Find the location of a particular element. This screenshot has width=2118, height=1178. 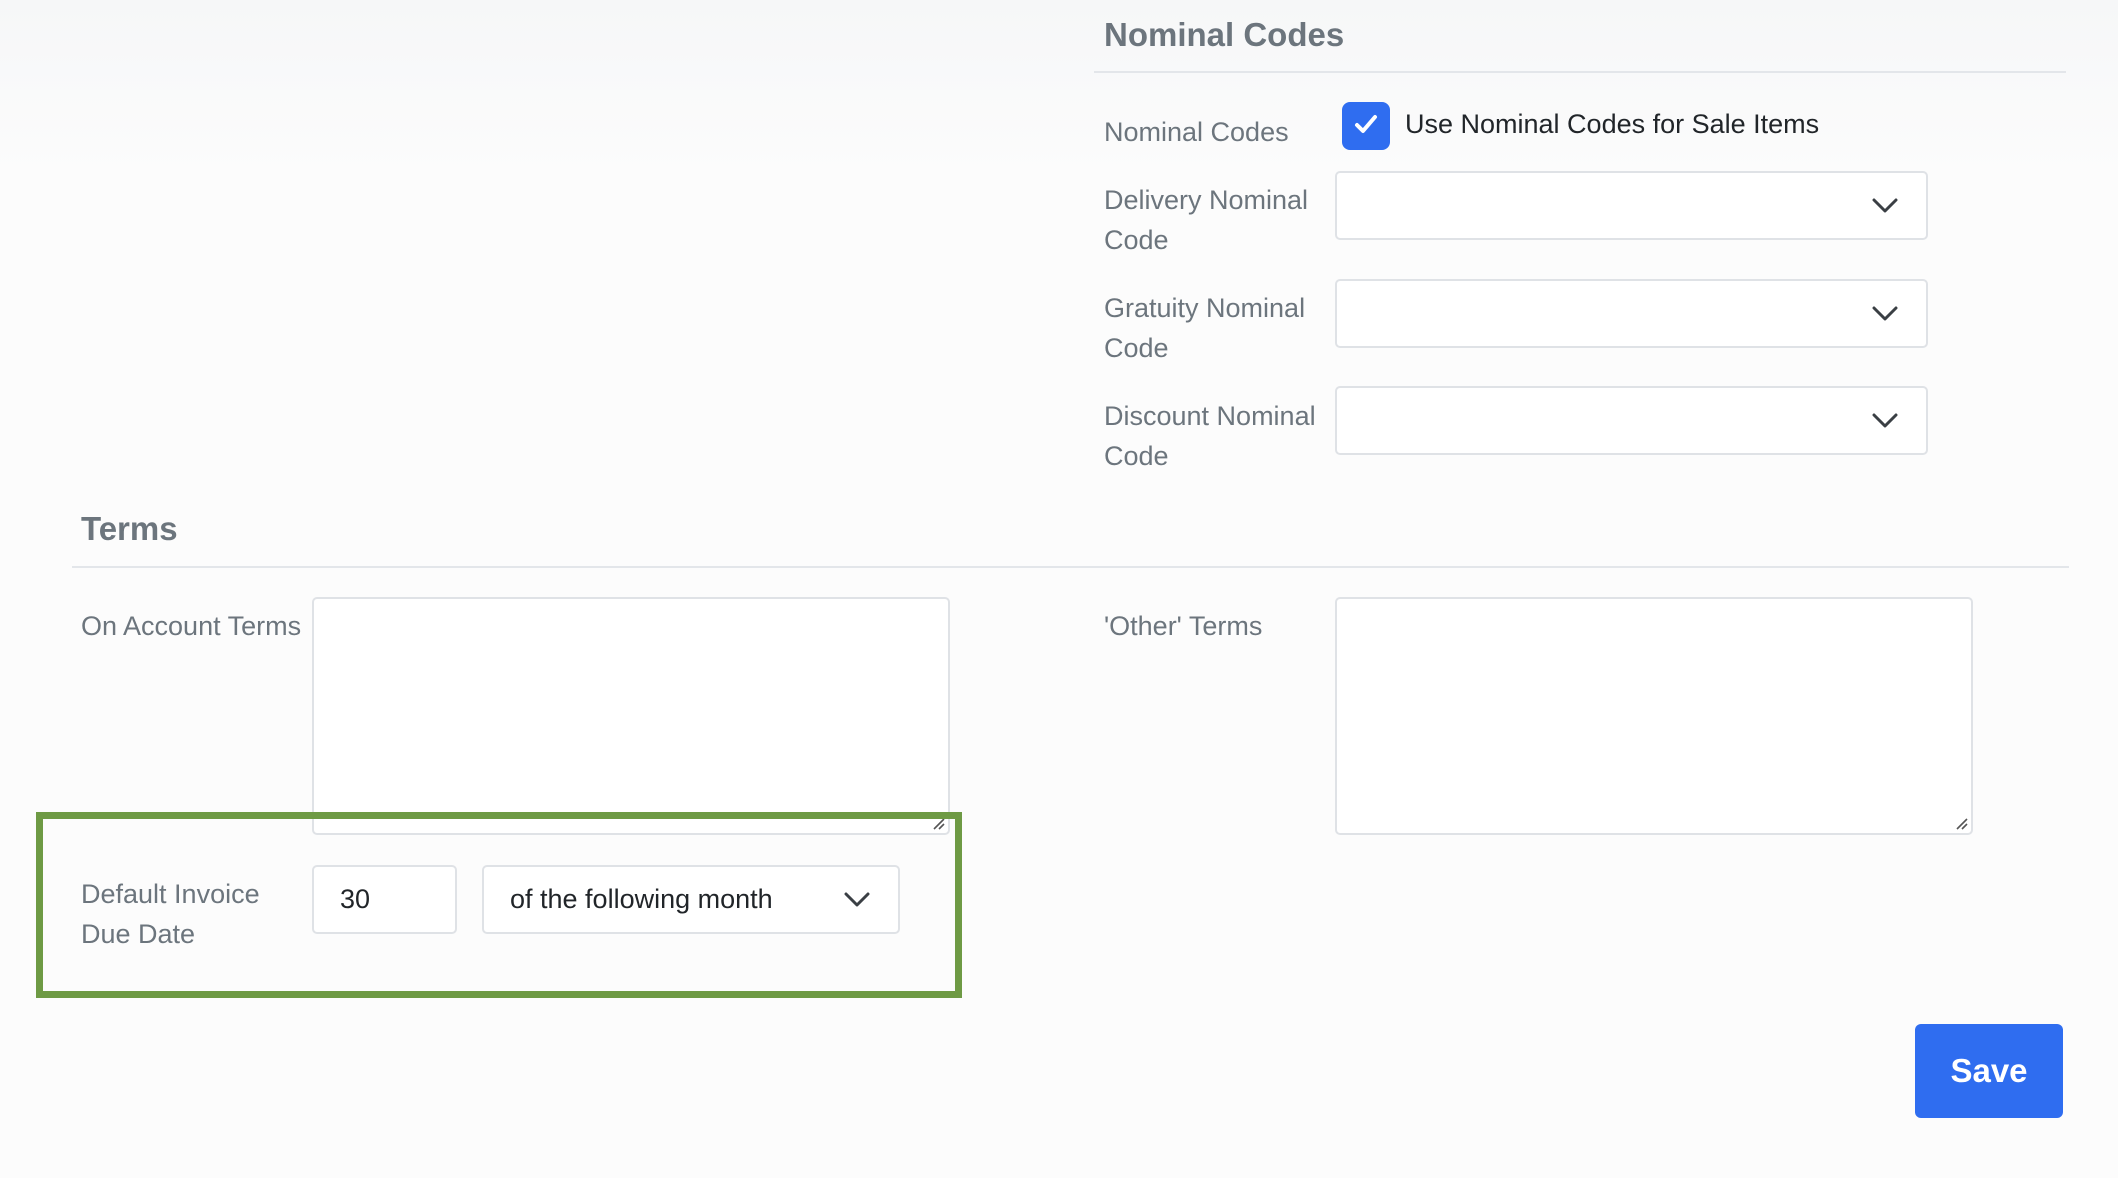

gratuity-nominal-code-label: Gratuity Nominal Code is located at coordinates (1204, 328).